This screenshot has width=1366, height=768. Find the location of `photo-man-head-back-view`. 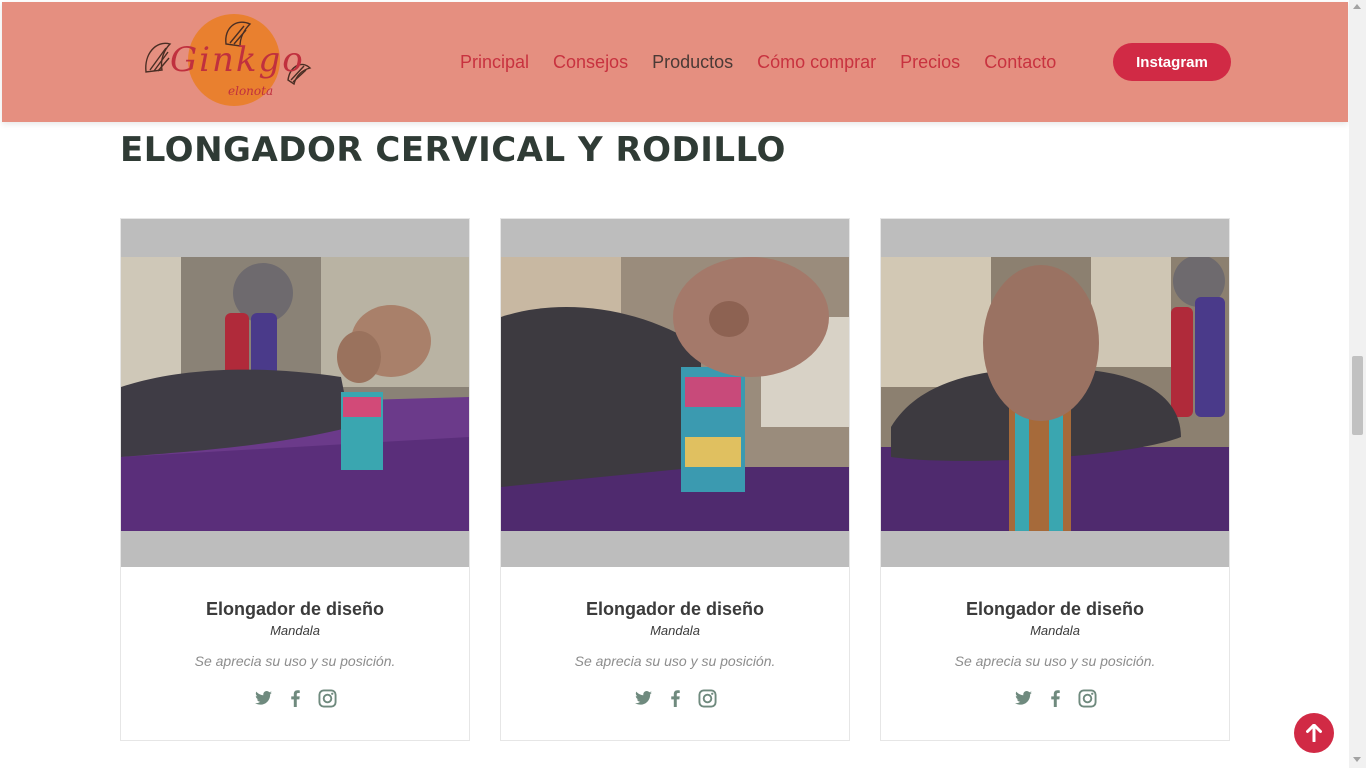

photo-man-head-back-view is located at coordinates (1055, 394).